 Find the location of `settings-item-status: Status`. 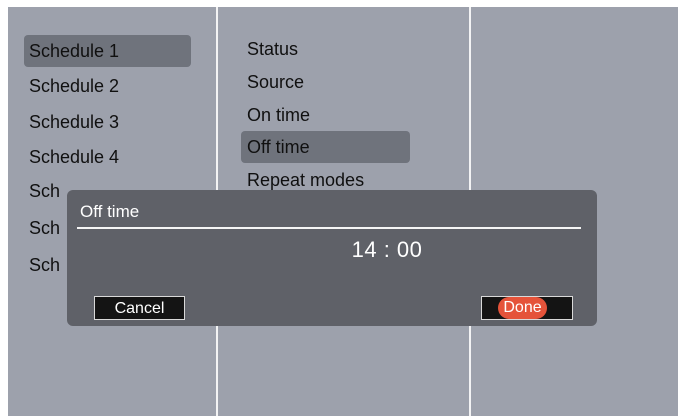

settings-item-status: Status is located at coordinates (325, 49).